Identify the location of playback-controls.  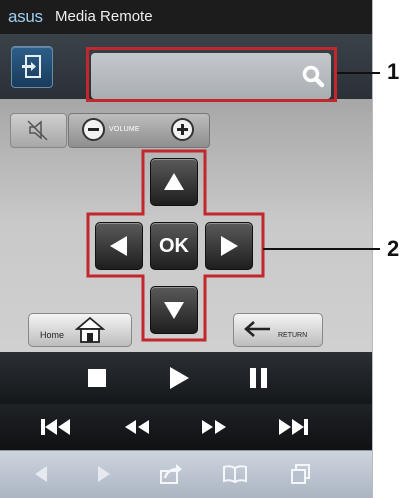
(186, 378).